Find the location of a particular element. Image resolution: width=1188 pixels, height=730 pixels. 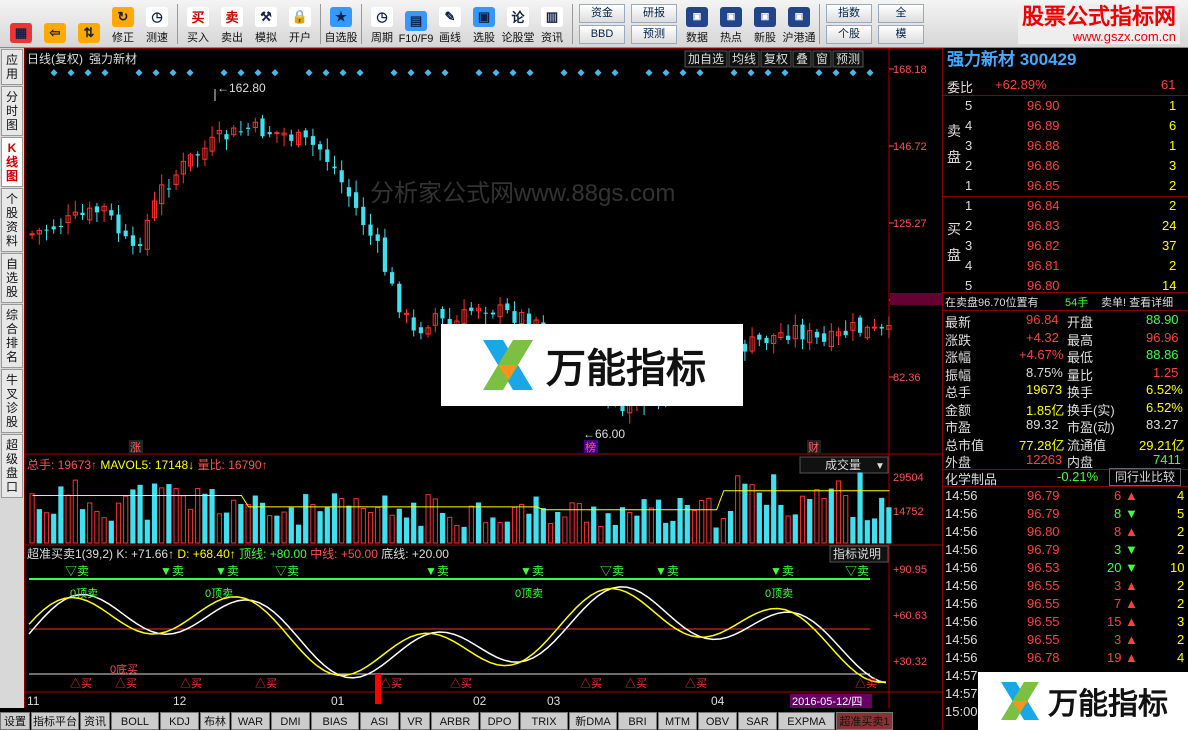

side-tab-0: 应用 is located at coordinates (12, 67).